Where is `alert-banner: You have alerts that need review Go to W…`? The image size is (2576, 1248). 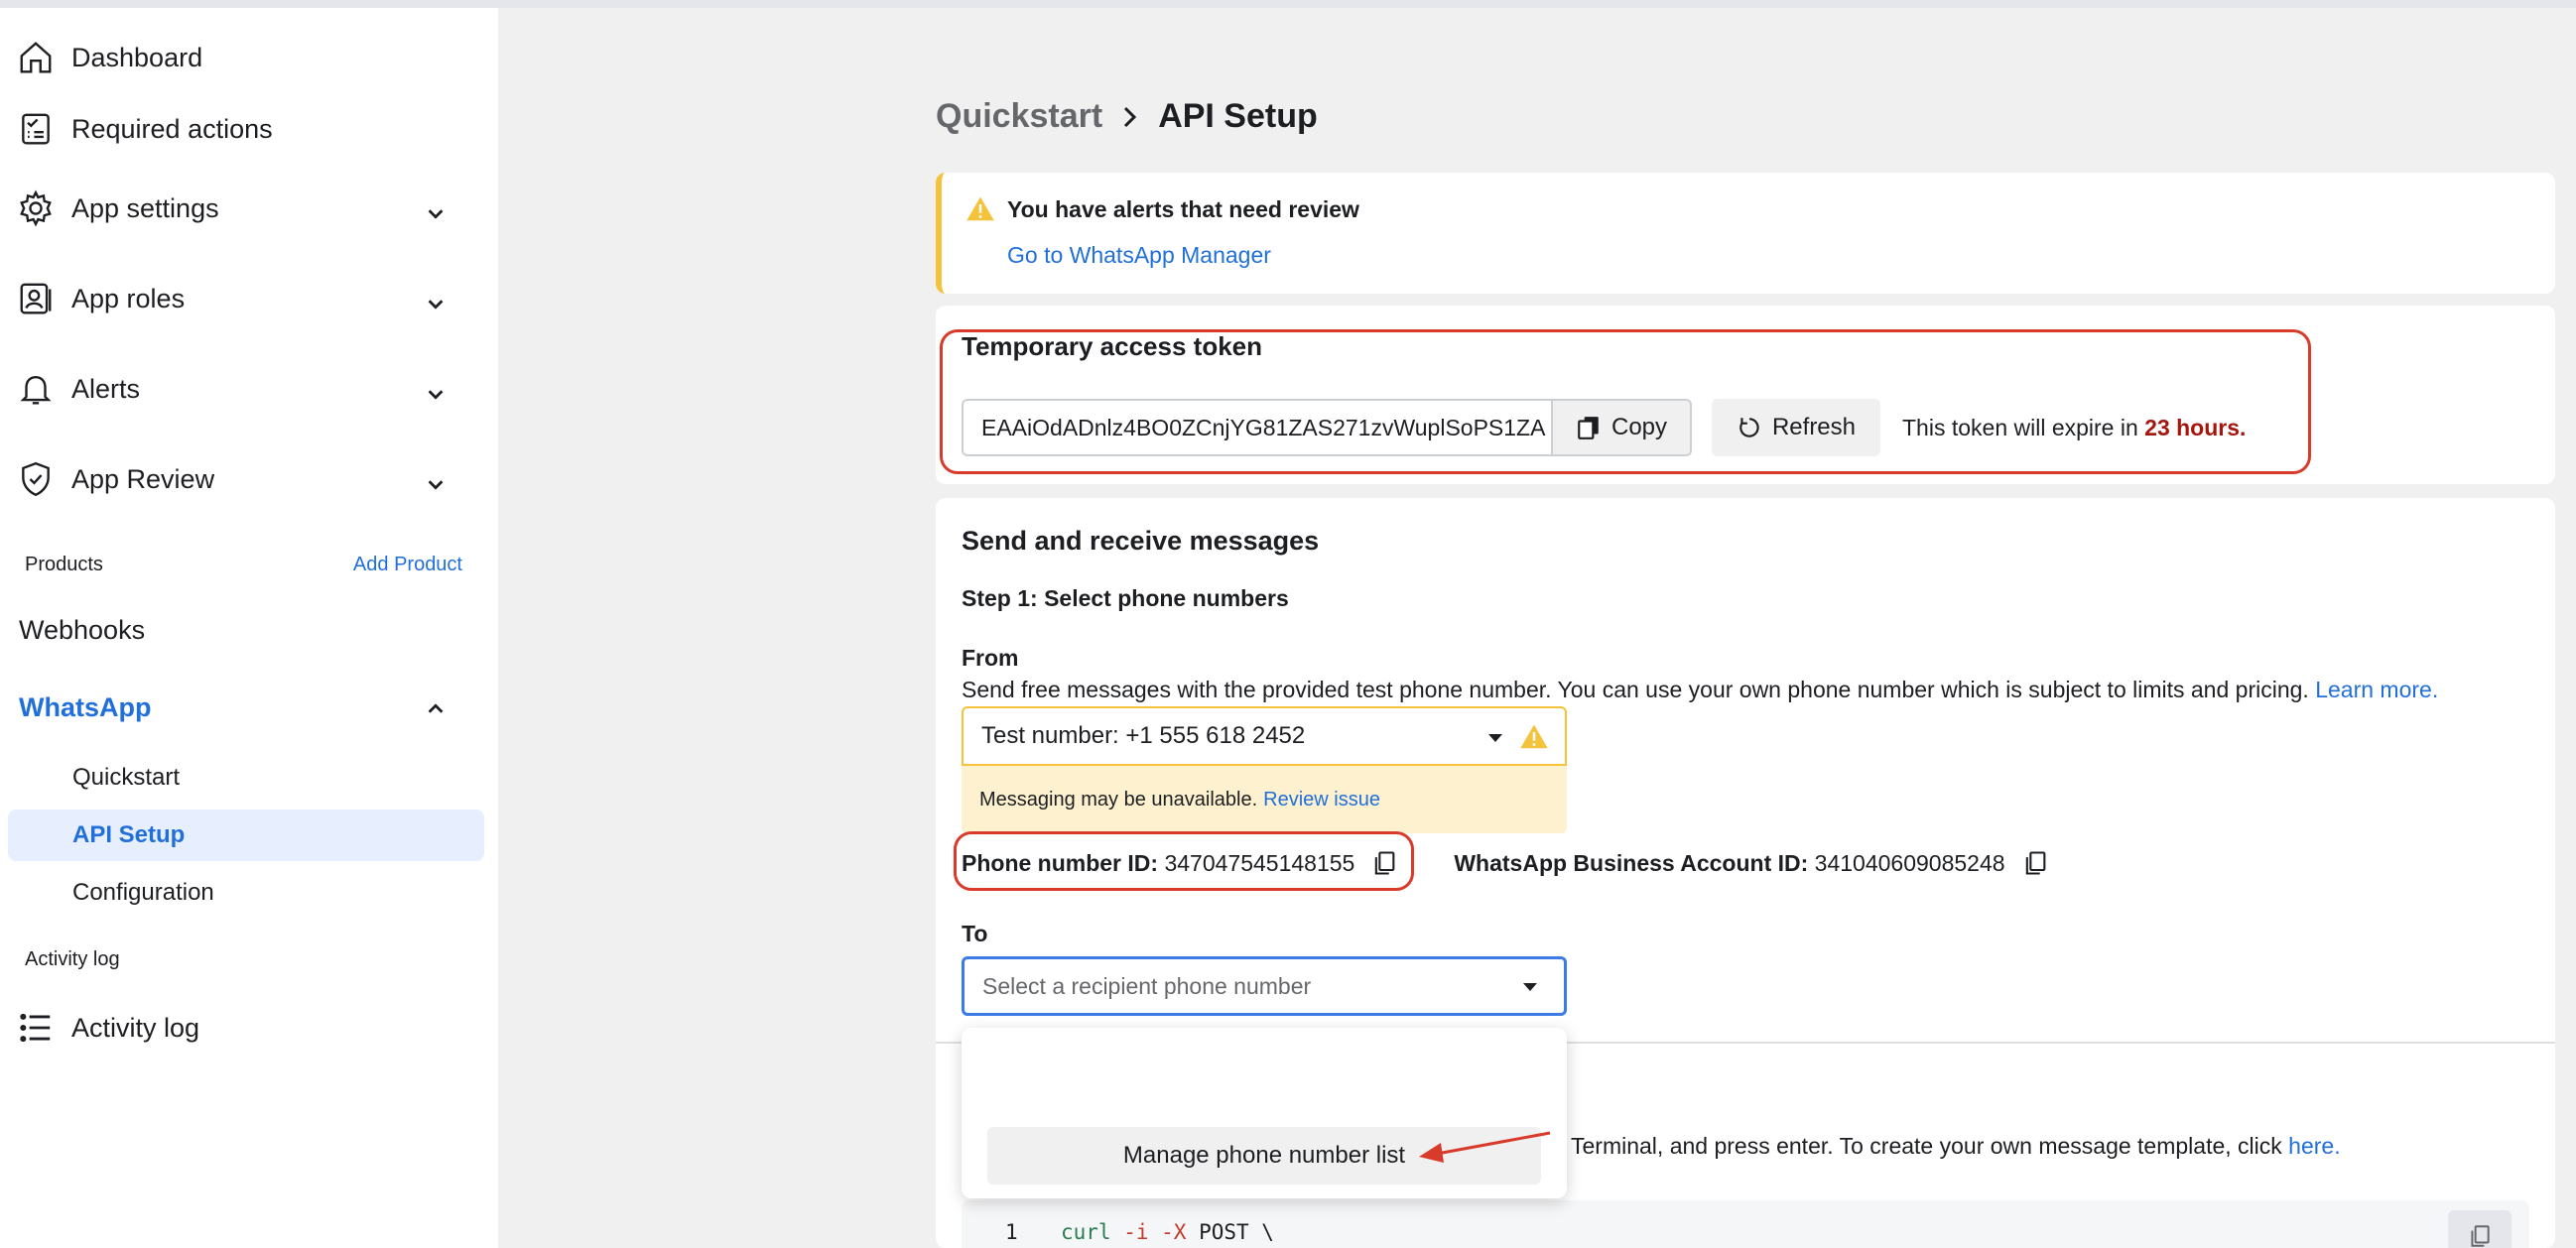
alert-banner: You have alerts that need review Go to W… is located at coordinates (1746, 233).